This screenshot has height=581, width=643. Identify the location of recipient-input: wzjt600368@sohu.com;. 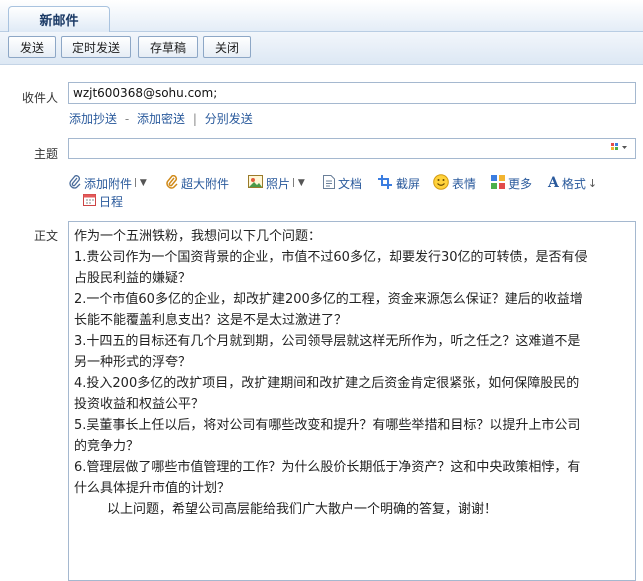
(352, 93).